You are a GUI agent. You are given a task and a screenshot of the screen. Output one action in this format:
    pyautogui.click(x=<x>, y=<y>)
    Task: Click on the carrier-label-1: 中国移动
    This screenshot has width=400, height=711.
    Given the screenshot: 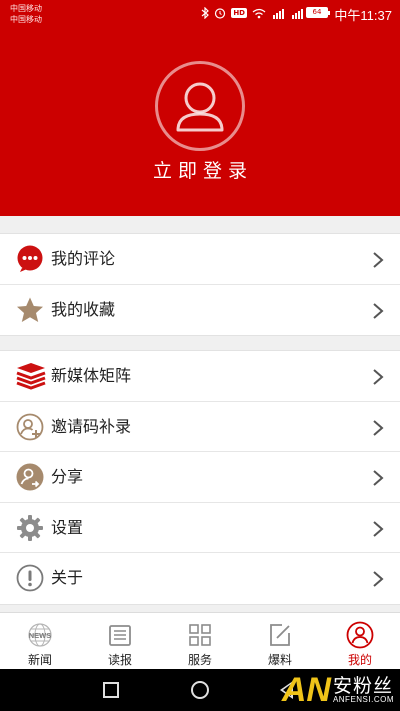 What is the action you would take?
    pyautogui.click(x=26, y=8)
    